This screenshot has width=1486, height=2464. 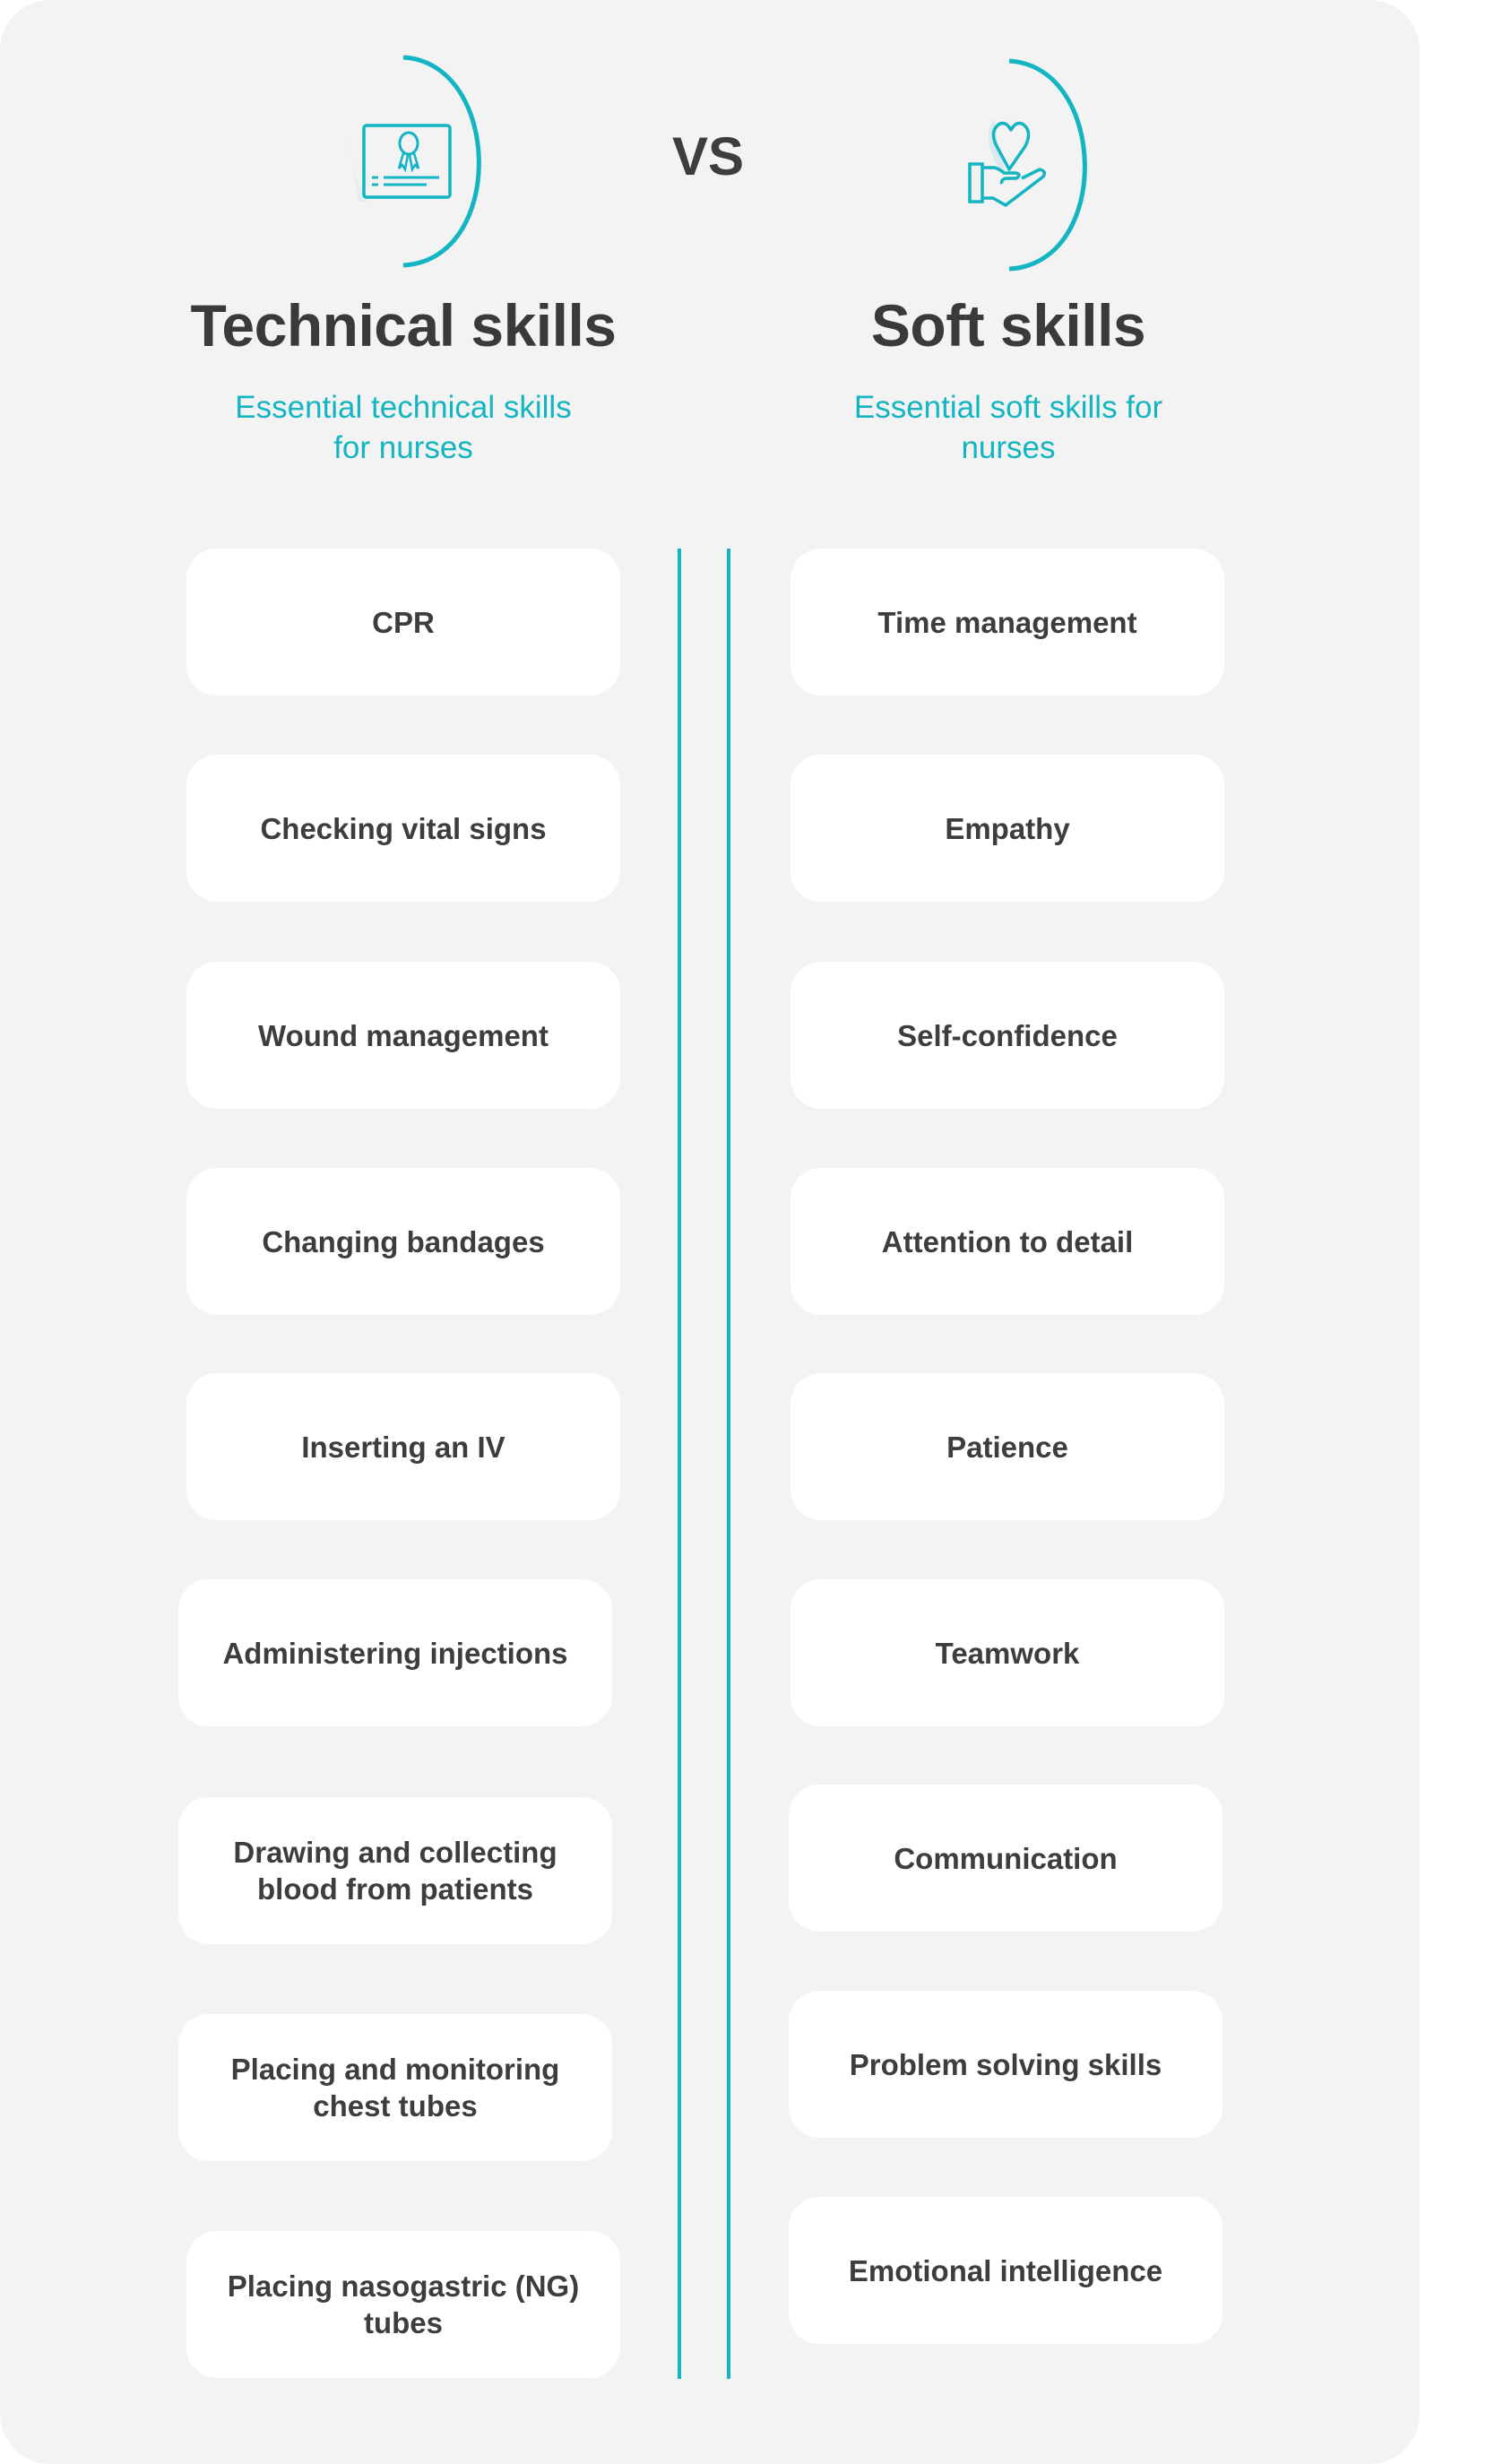 I want to click on technical-skill-item: CPR, so click(x=403, y=622).